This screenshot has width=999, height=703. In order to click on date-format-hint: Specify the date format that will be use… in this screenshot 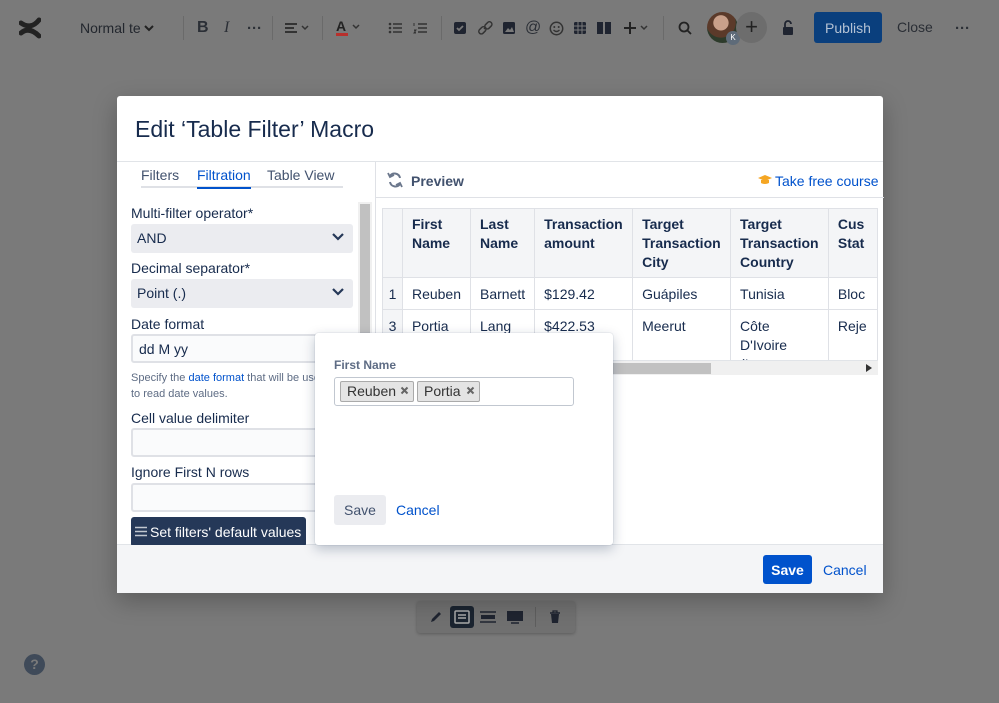, I will do `click(231, 386)`.